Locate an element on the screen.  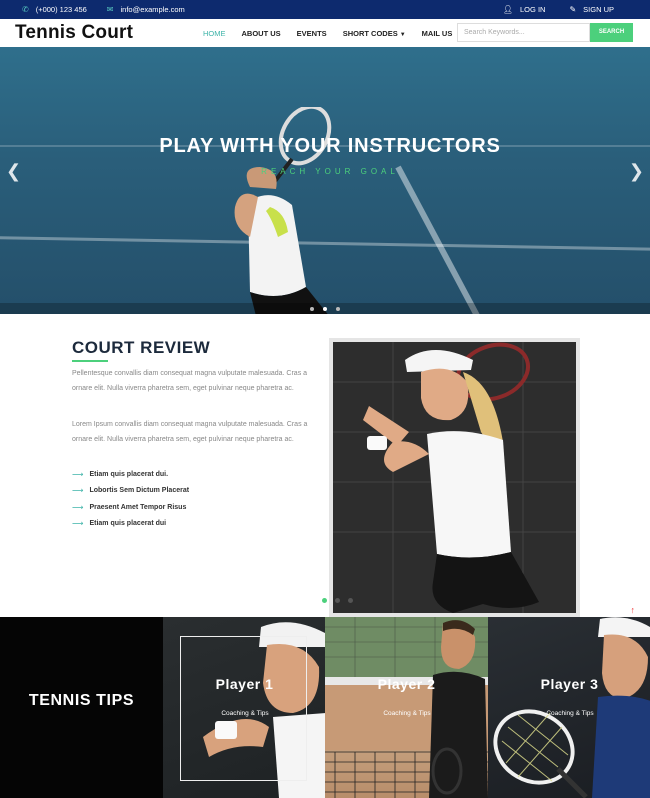
site-logo: Tennis Court is located at coordinates (74, 33).